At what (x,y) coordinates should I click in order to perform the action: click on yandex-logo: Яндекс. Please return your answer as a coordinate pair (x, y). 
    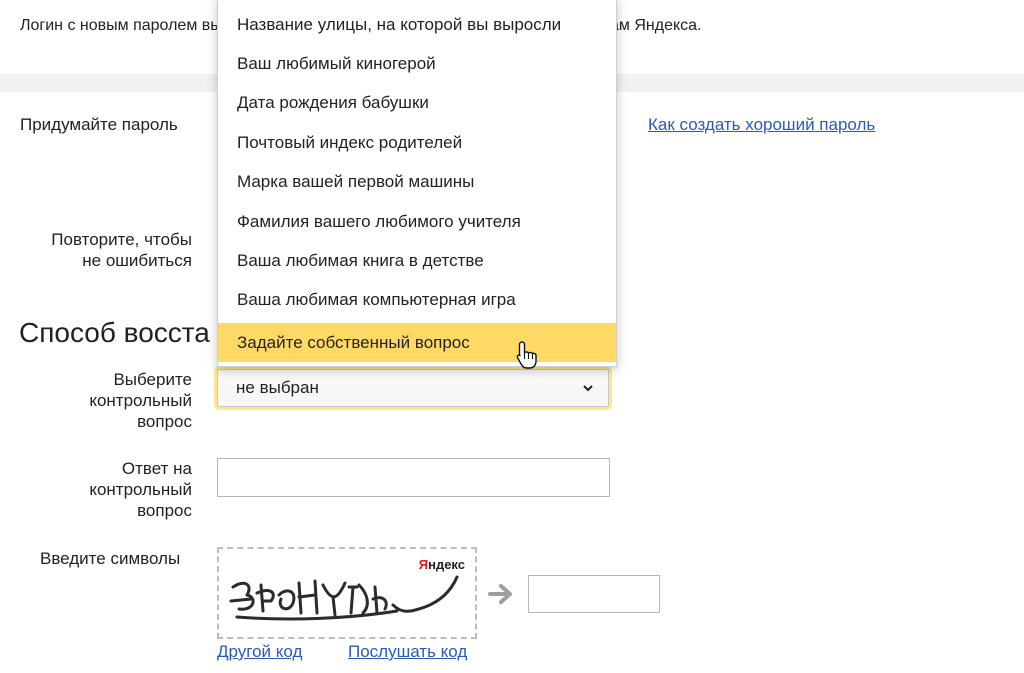
    Looking at the image, I should click on (442, 564).